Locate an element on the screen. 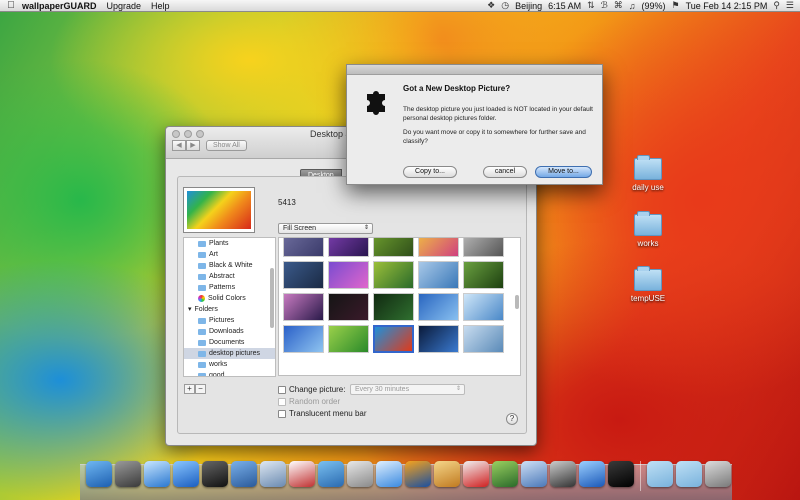 This screenshot has height=500, width=800. xcode-icon is located at coordinates (505, 474).